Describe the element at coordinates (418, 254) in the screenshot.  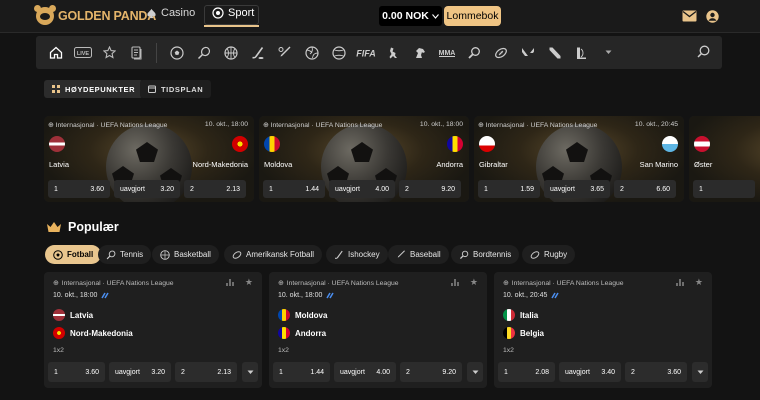
I see `chip-baseball: Baseball` at that location.